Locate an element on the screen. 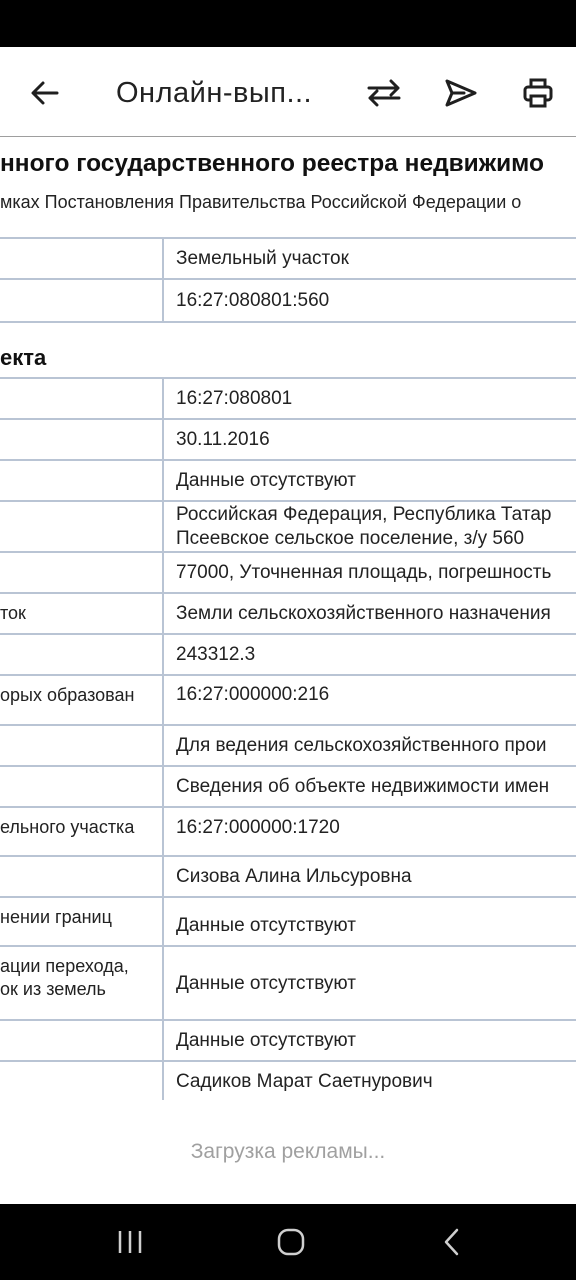 Image resolution: width=576 pixels, height=1280 pixels. table-row: 16:27:080801 is located at coordinates (288, 398).